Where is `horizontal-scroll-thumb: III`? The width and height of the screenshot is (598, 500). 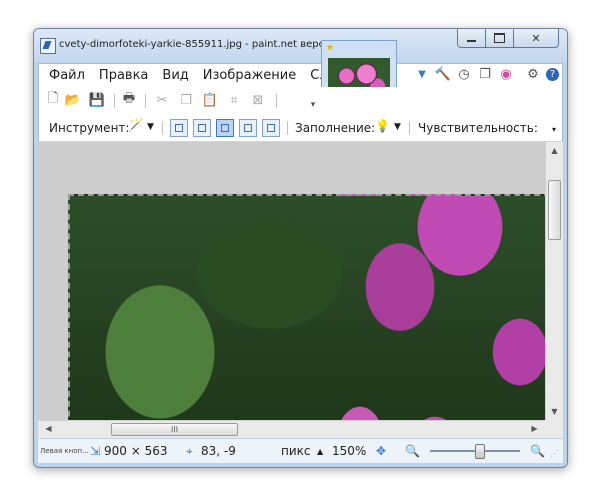
horizontal-scroll-thumb: III is located at coordinates (174, 429).